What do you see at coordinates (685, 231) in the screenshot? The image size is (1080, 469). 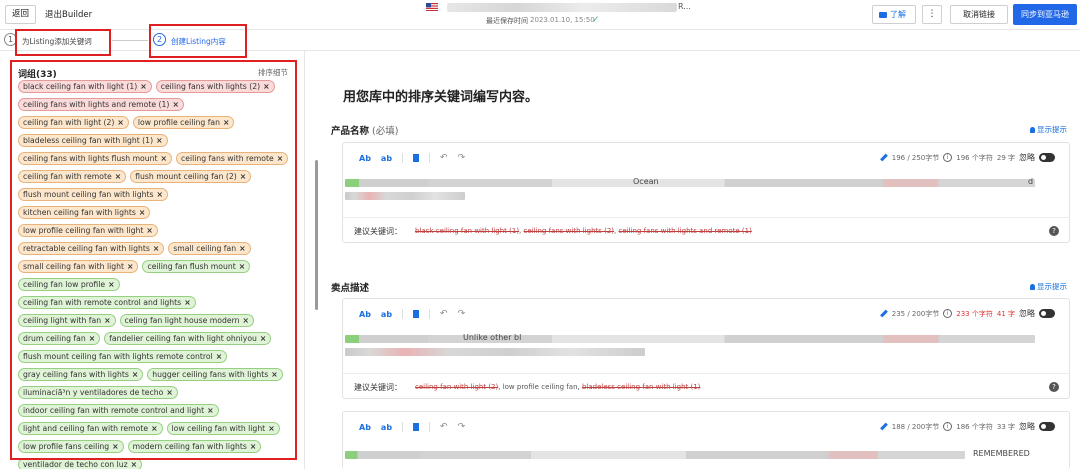 I see `suggested-keyword: ceiling fans with lights and remote (1)` at bounding box center [685, 231].